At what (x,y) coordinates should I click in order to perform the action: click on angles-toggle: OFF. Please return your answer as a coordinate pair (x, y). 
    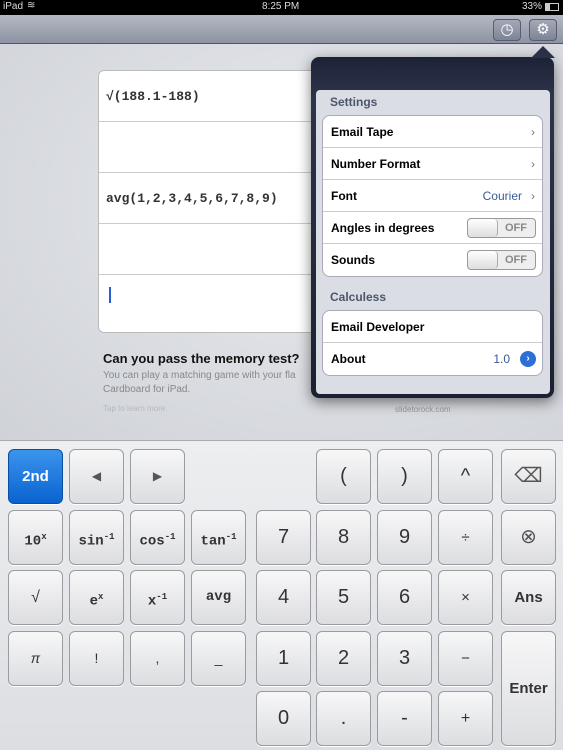
    Looking at the image, I should click on (501, 228).